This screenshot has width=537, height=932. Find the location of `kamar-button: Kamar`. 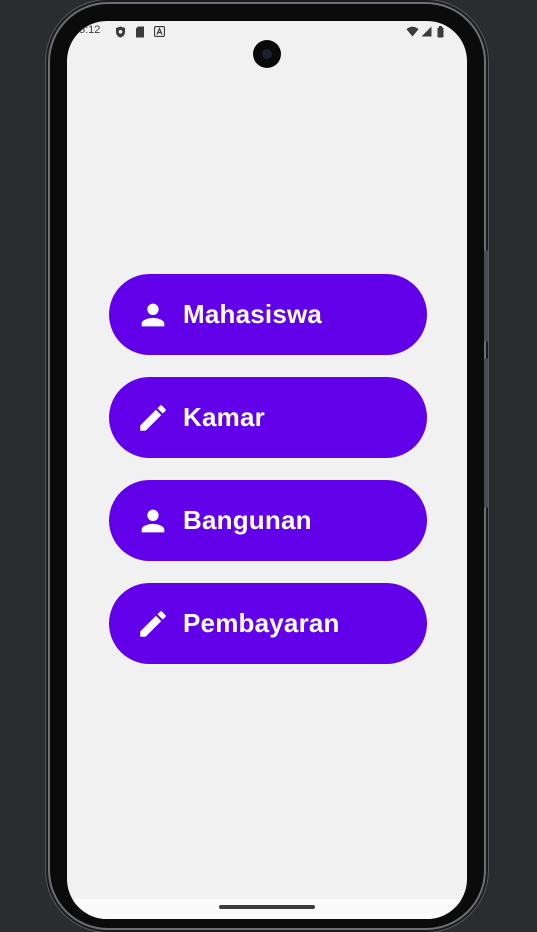

kamar-button: Kamar is located at coordinates (268, 417).